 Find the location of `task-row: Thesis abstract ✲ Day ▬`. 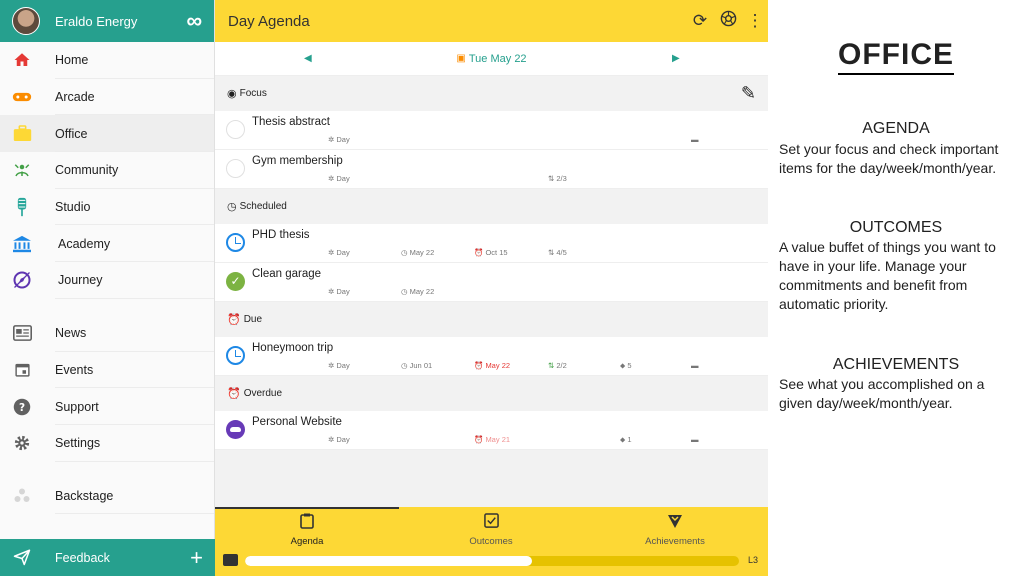

task-row: Thesis abstract ✲ Day ▬ is located at coordinates (491, 130).